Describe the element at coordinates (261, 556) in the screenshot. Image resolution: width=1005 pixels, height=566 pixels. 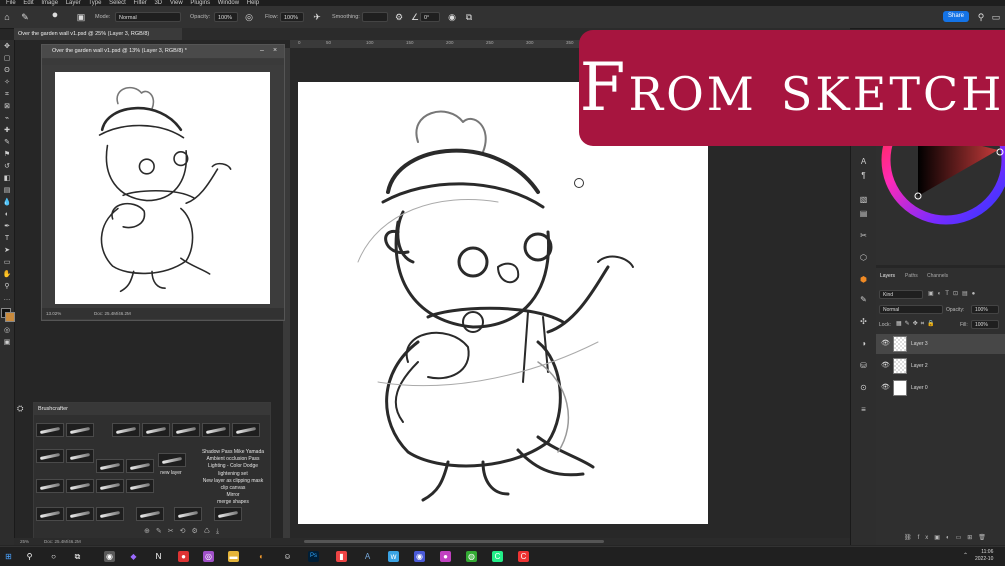
I see `blender-icon: ◐` at that location.